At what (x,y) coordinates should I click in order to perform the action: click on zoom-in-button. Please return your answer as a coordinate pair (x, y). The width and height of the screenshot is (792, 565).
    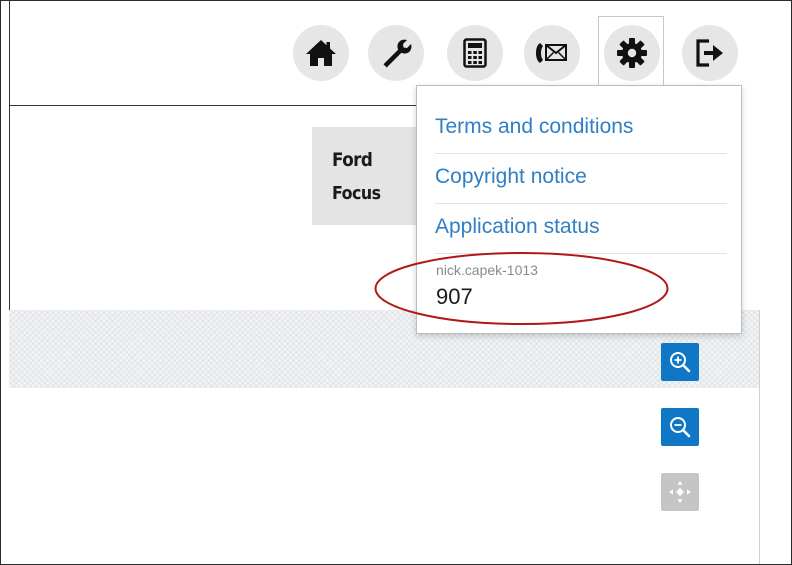
    Looking at the image, I should click on (680, 362).